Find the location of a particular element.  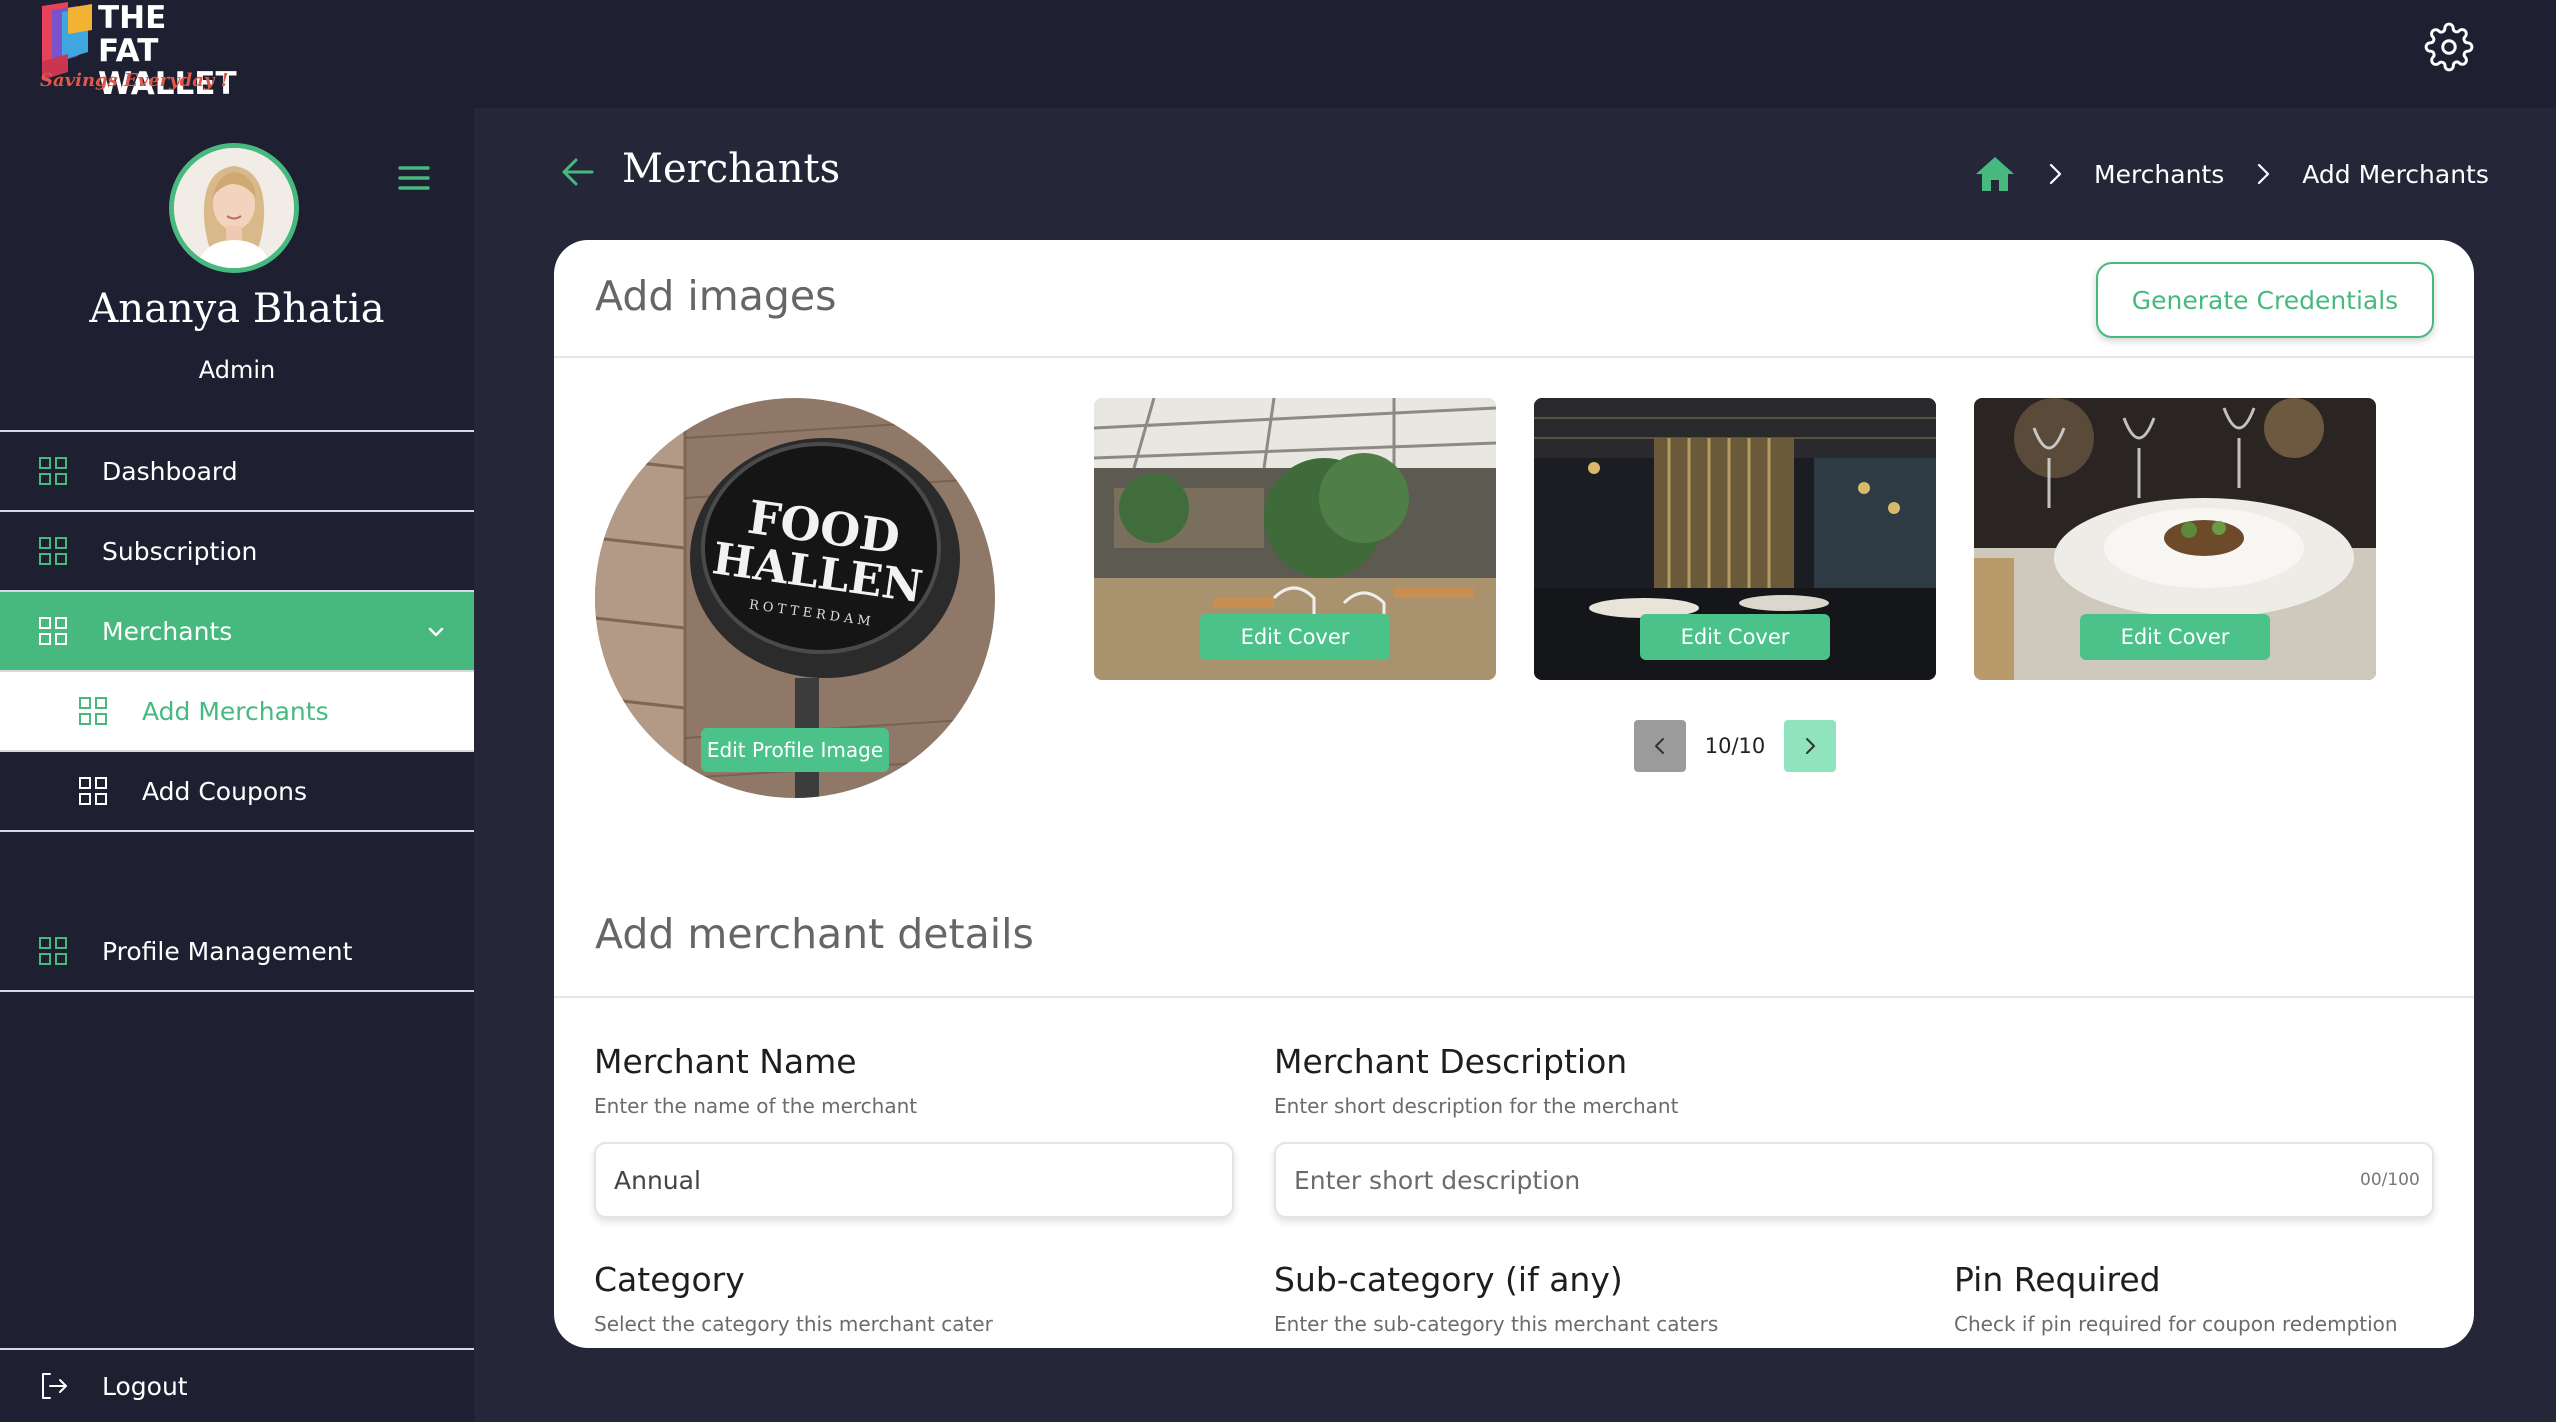

chevron-left-icon is located at coordinates (1659, 746).